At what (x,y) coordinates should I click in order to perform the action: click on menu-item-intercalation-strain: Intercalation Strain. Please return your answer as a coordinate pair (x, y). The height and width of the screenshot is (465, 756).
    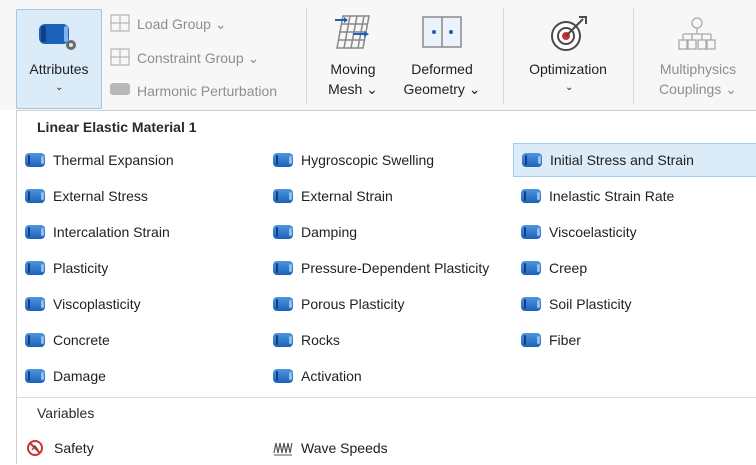
    Looking at the image, I should click on (142, 232).